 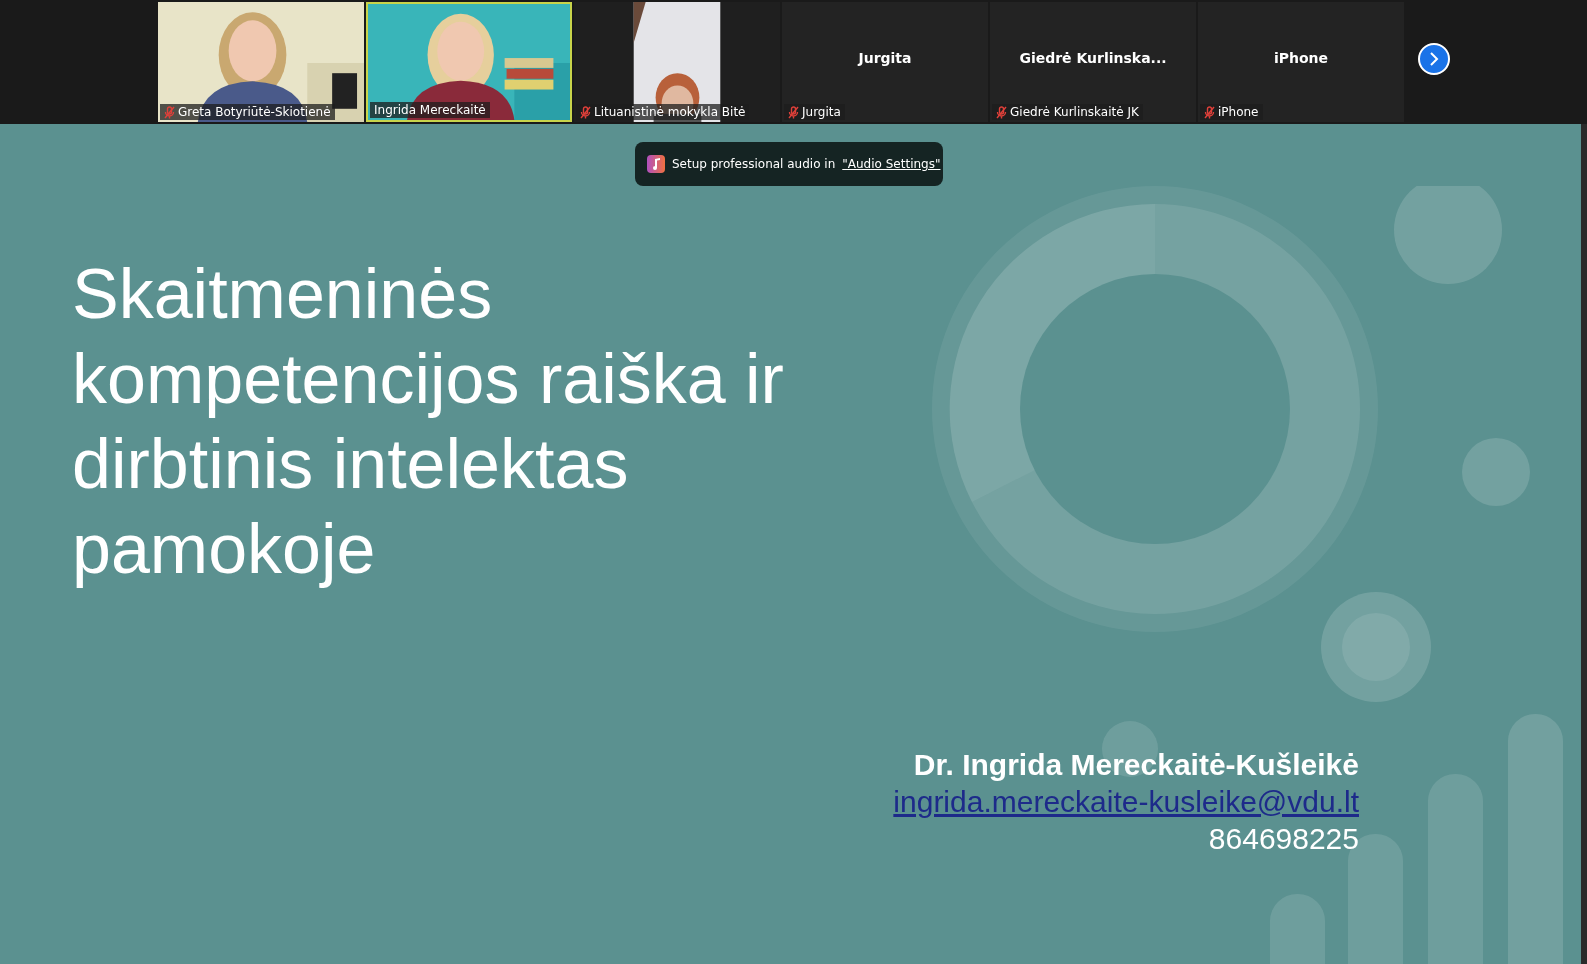 What do you see at coordinates (430, 110) in the screenshot?
I see `participant-name: Ingrida Mereckaitė` at bounding box center [430, 110].